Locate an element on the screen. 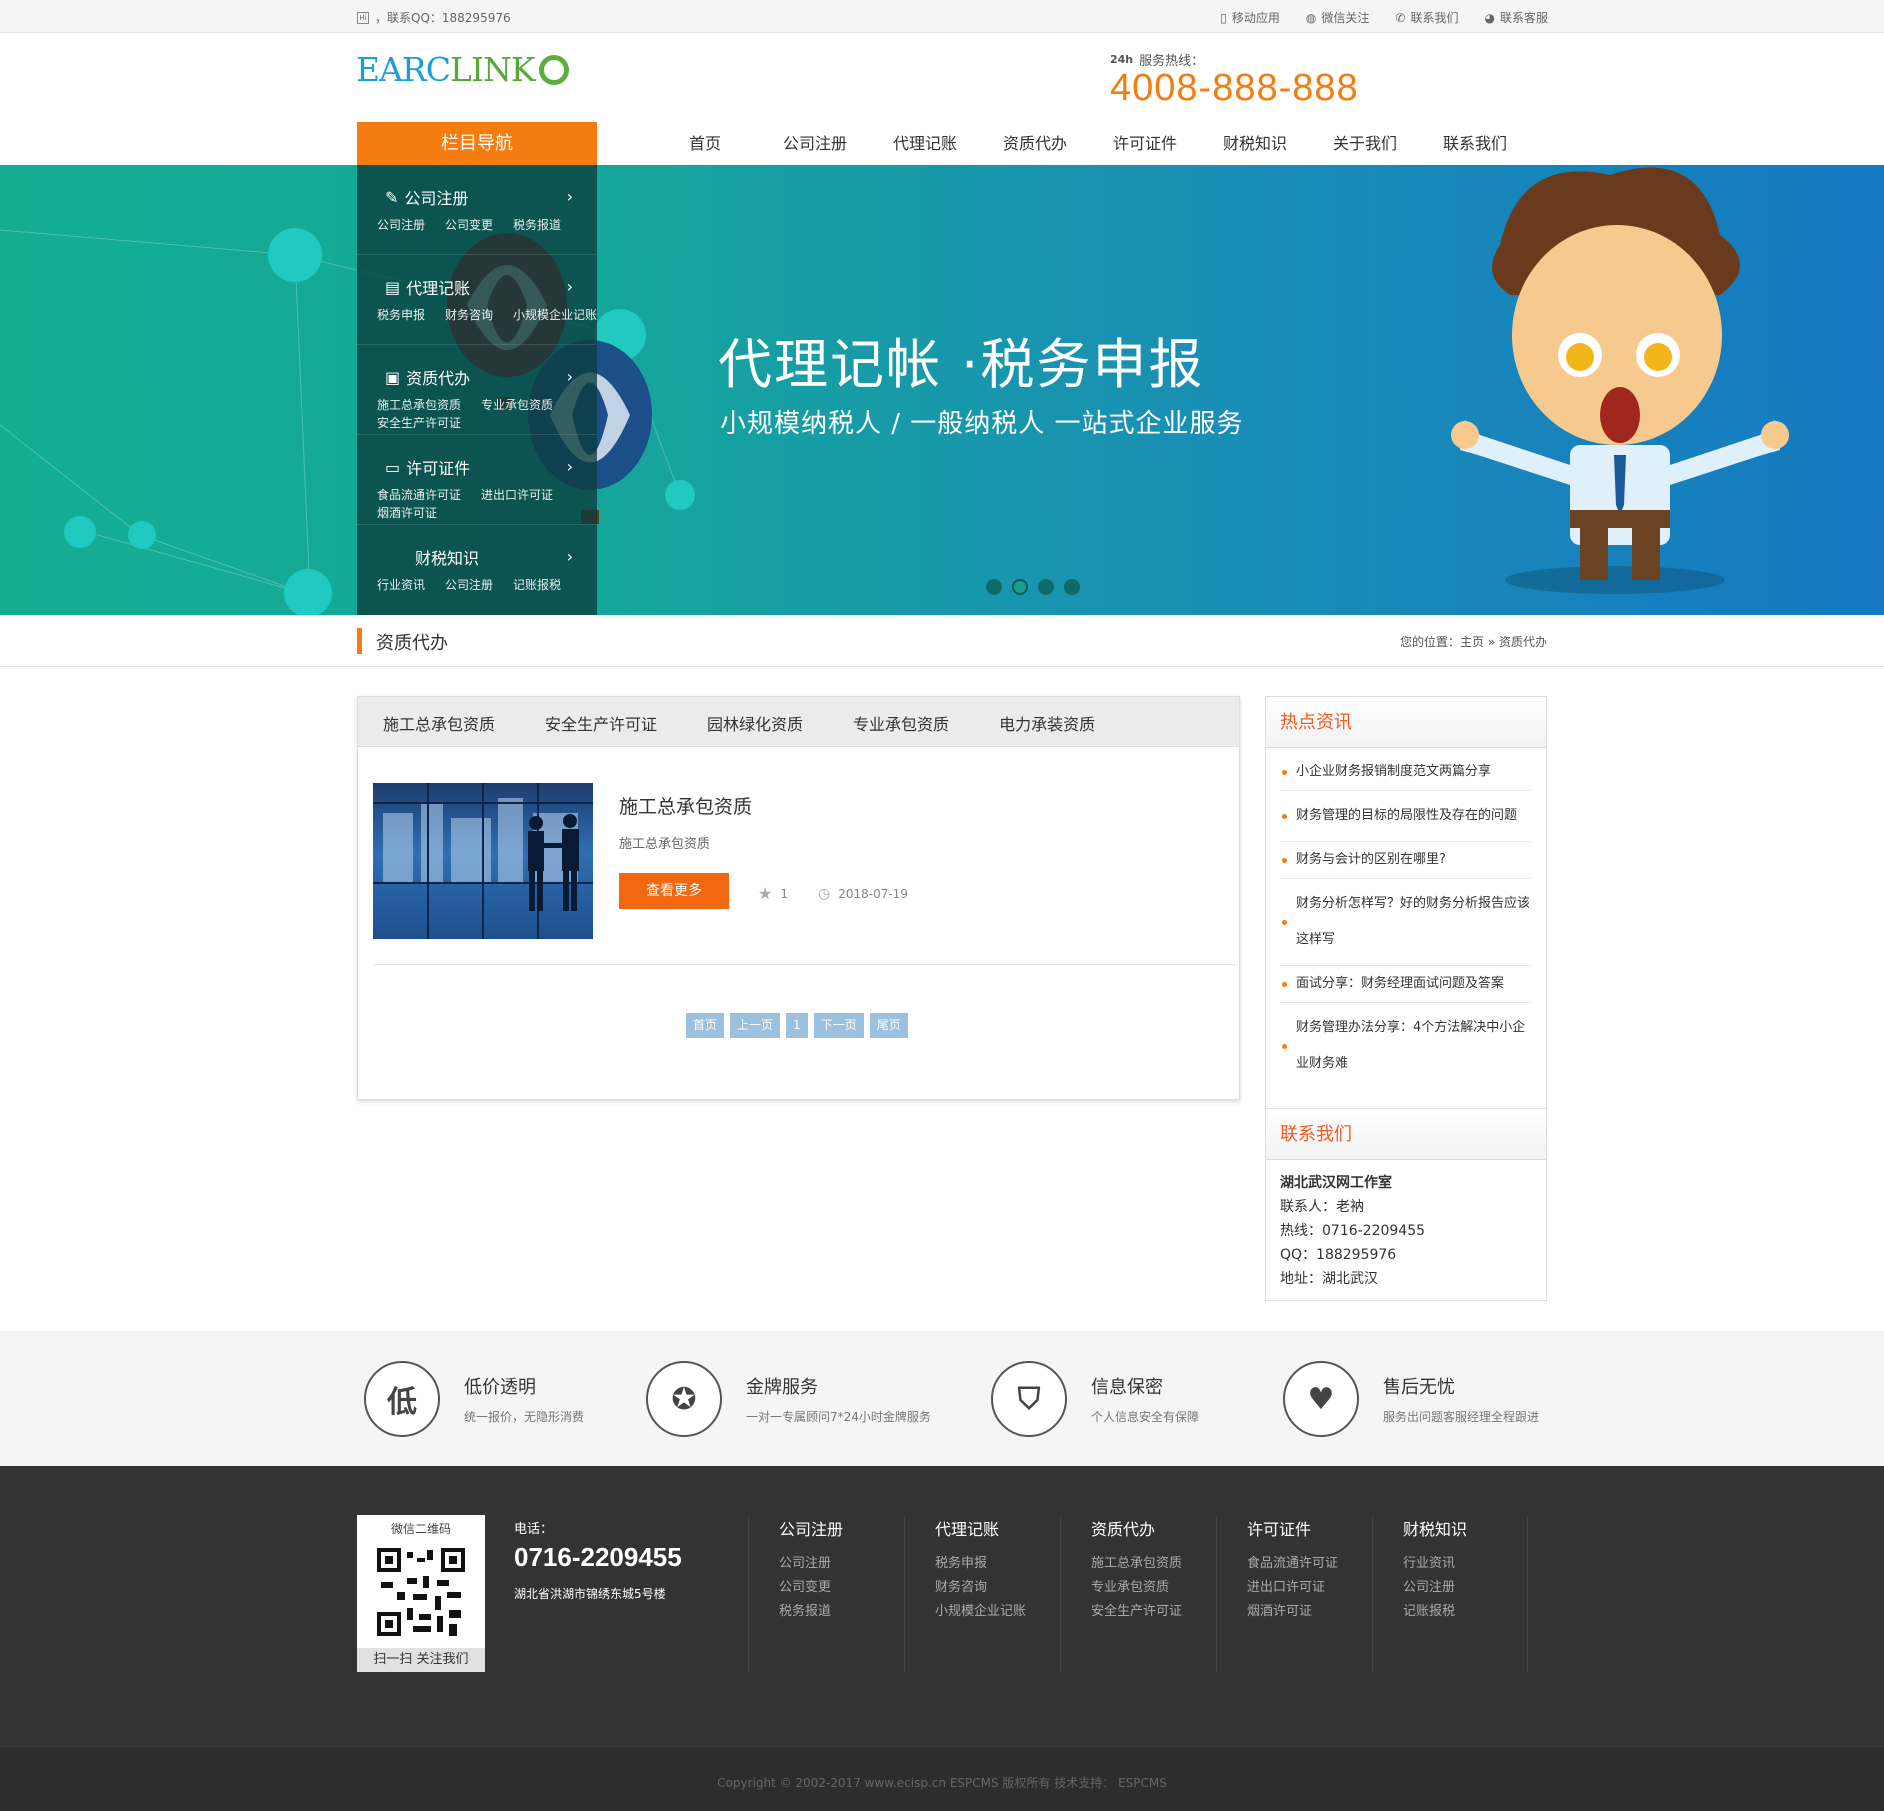 This screenshot has width=1884, height=1811. footer-col-company-registration: 公司注册 公司注册 公司变更 税务报道 is located at coordinates (826, 1594).